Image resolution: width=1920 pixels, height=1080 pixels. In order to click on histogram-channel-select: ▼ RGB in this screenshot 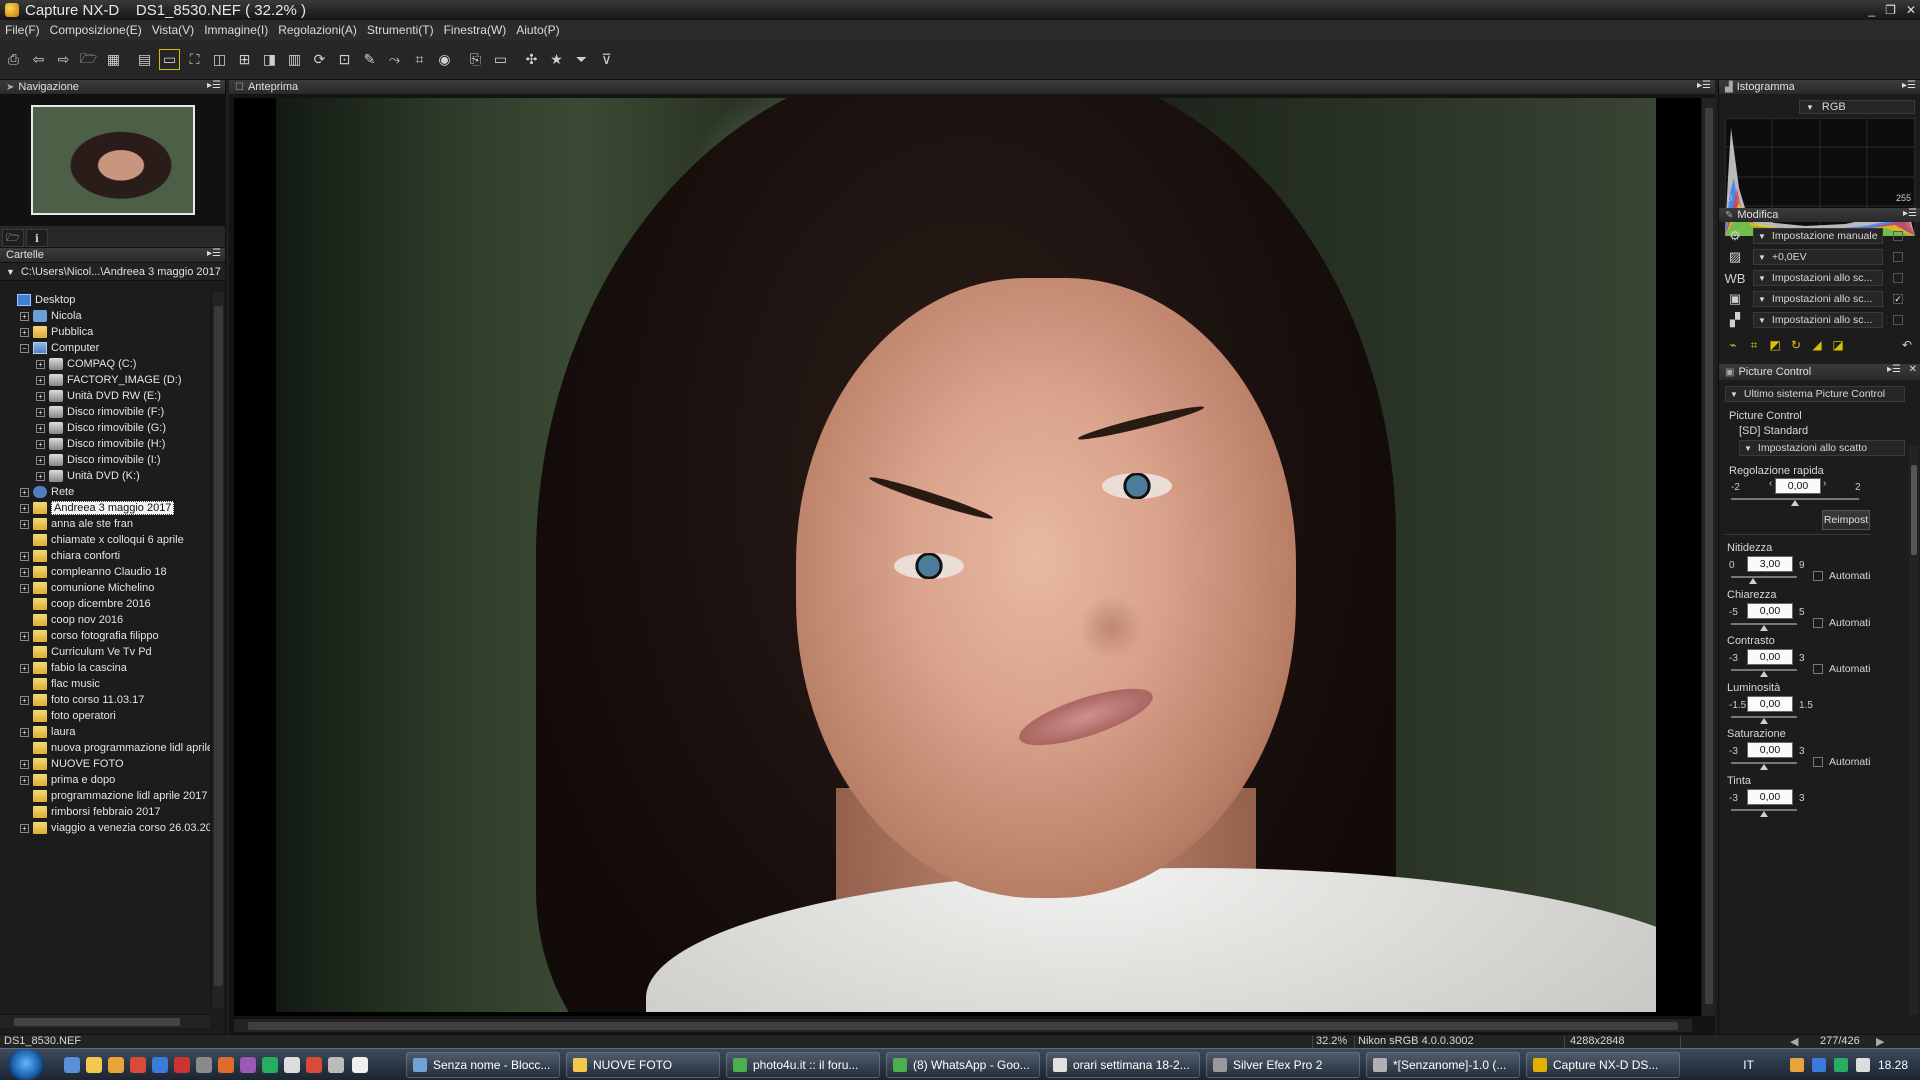, I will do `click(1857, 107)`.